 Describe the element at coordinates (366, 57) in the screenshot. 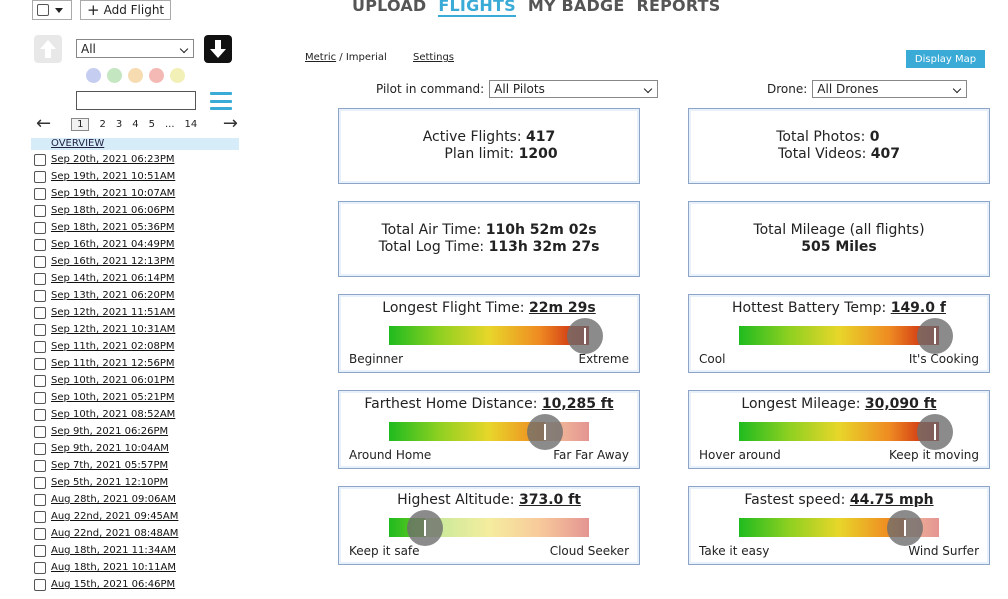

I see `imperial-link: Imperial` at that location.